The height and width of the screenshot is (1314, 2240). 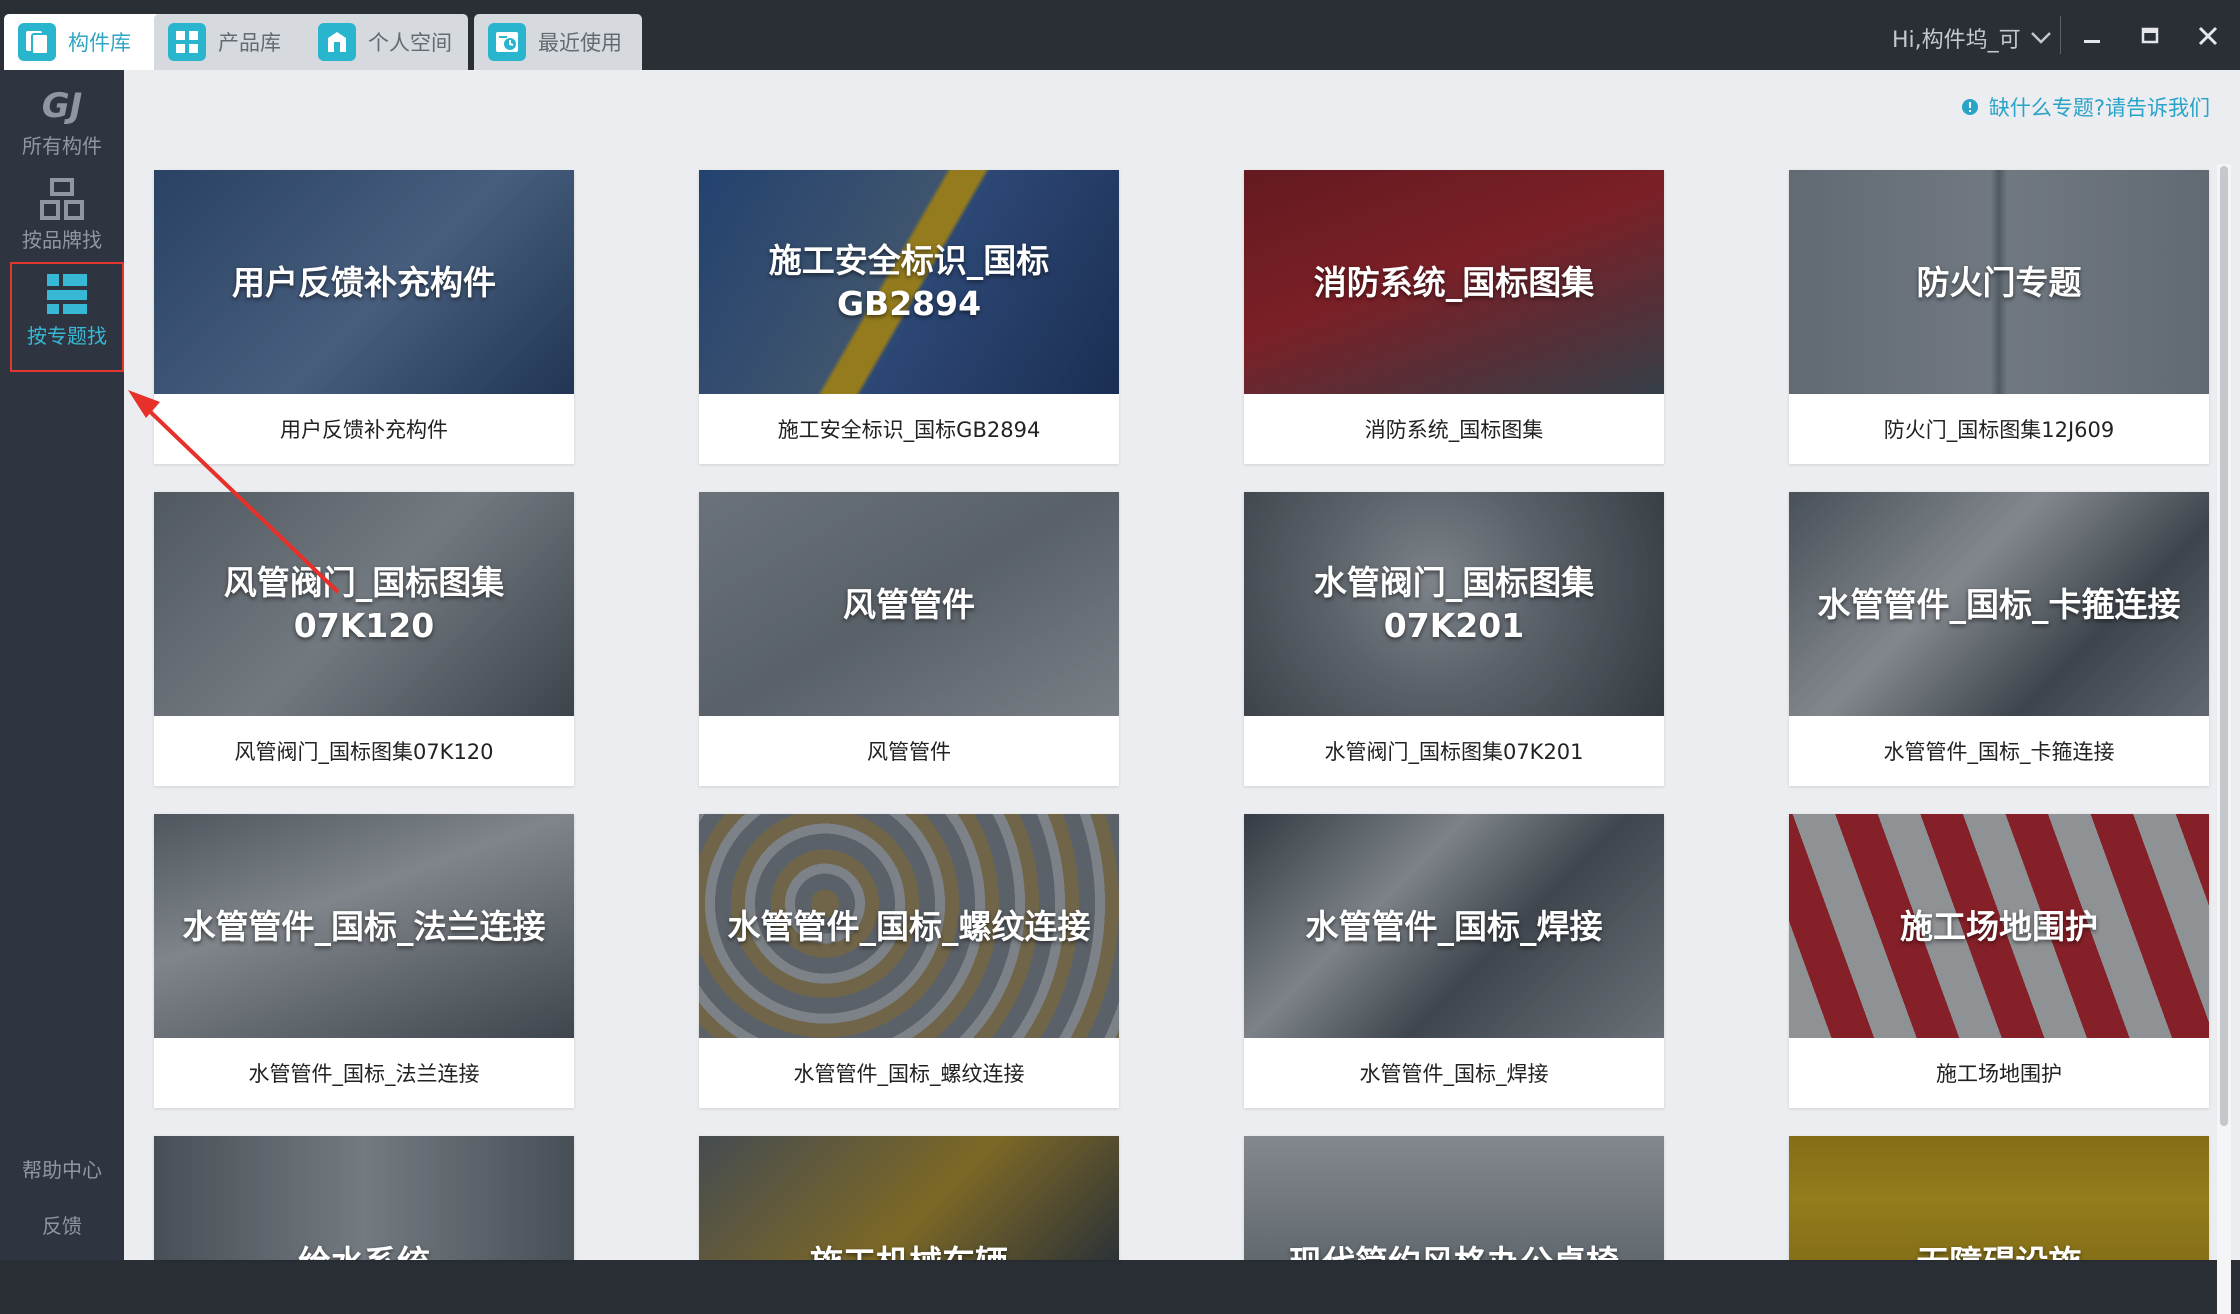 I want to click on topic-card: 现代简约风格办公桌椅, so click(x=1454, y=1198).